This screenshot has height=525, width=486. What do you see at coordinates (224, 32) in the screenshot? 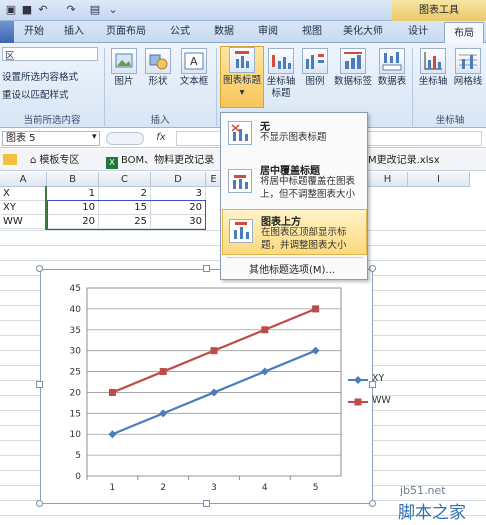
I see `tab-data: 数据` at bounding box center [224, 32].